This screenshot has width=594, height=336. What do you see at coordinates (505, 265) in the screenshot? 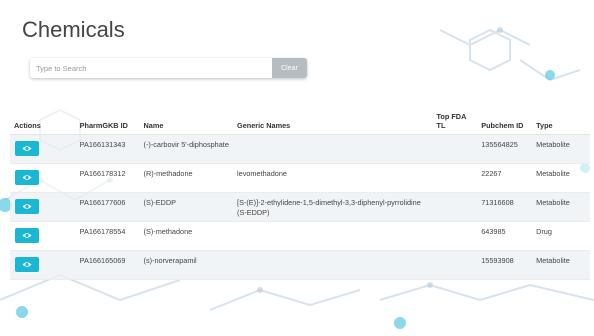
I see `pubchem-id-cell: 15593908` at bounding box center [505, 265].